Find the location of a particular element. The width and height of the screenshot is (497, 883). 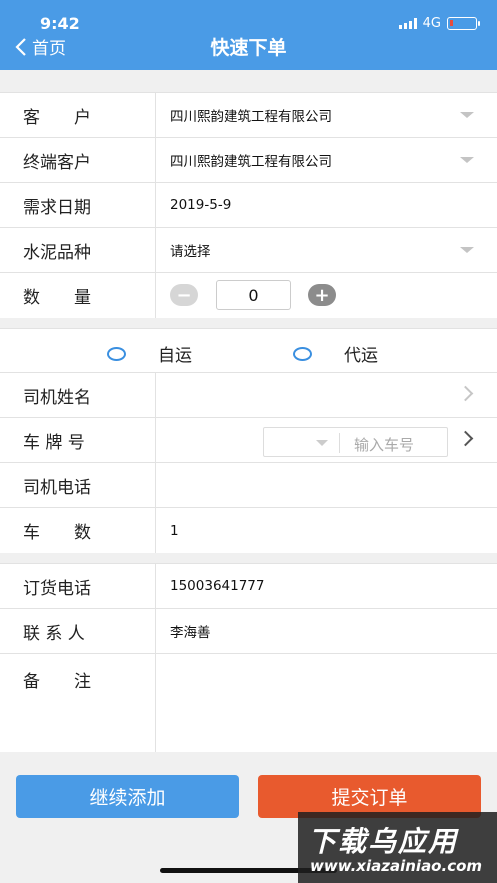

contact-person-row: 联 系 人 李海善 is located at coordinates (248, 631).